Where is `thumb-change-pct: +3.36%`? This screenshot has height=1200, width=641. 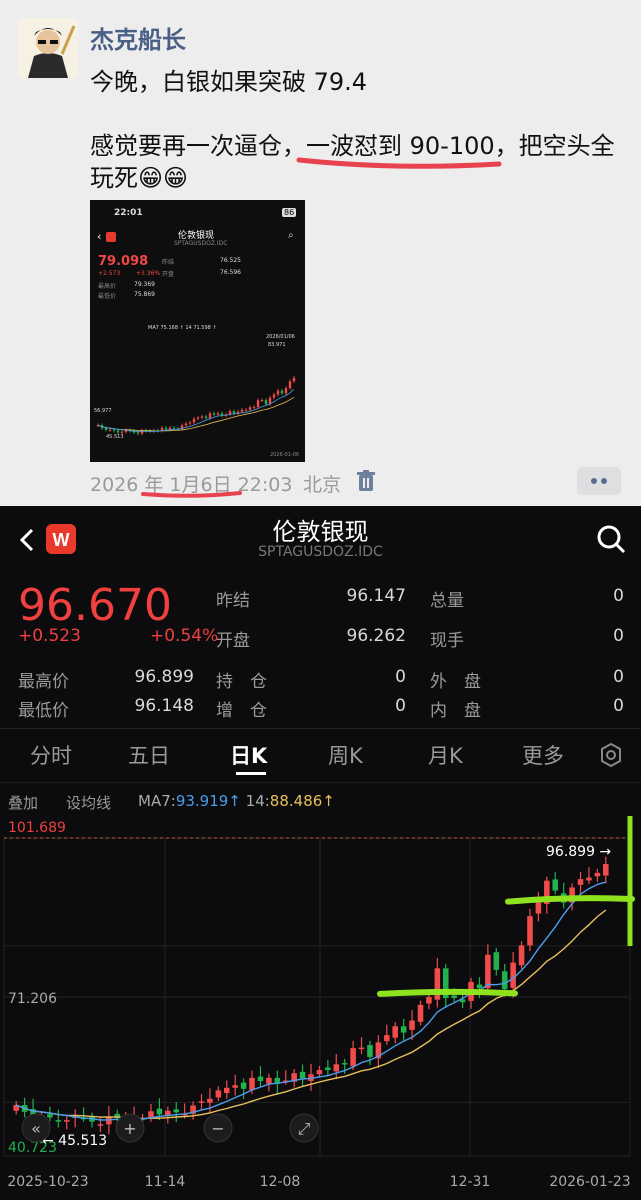
thumb-change-pct: +3.36% is located at coordinates (148, 273).